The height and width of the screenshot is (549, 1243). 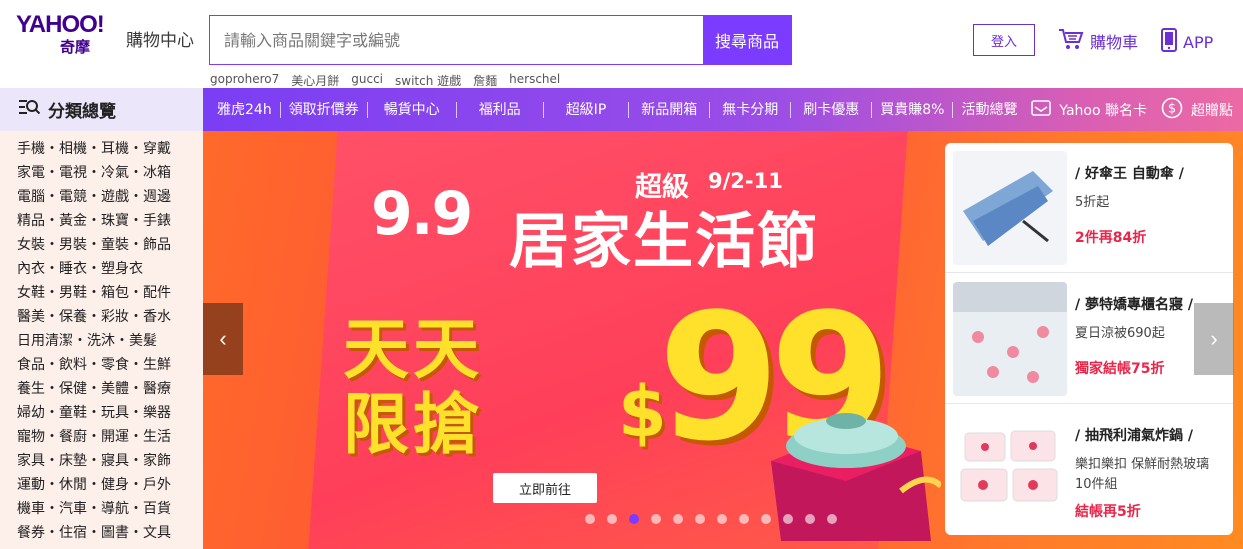 I want to click on sidebar-item: 手機・相機・耳機・穿戴, so click(x=101, y=149).